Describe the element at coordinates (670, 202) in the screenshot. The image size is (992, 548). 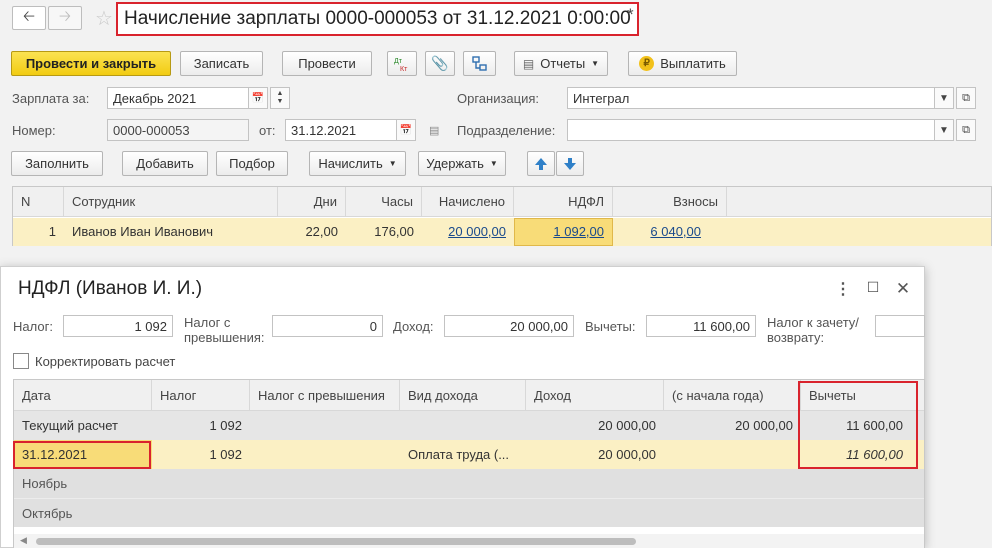
I see `column-header-contributions: Взносы` at that location.